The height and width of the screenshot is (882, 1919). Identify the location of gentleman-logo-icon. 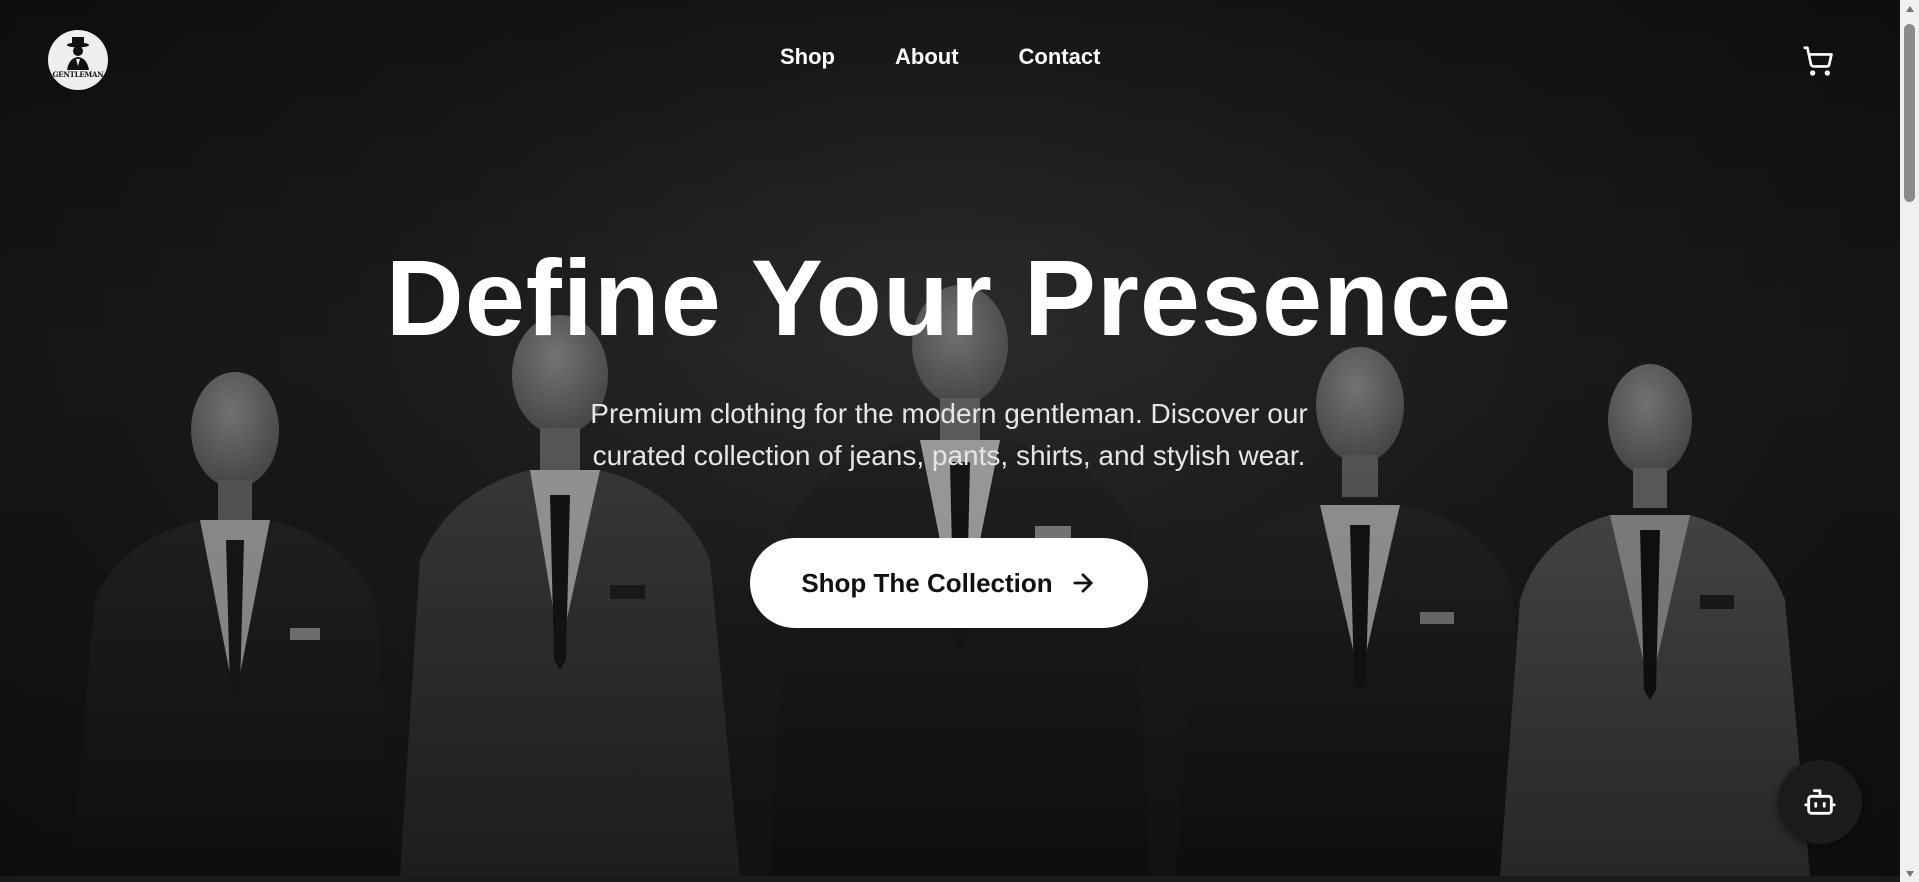
(78, 53).